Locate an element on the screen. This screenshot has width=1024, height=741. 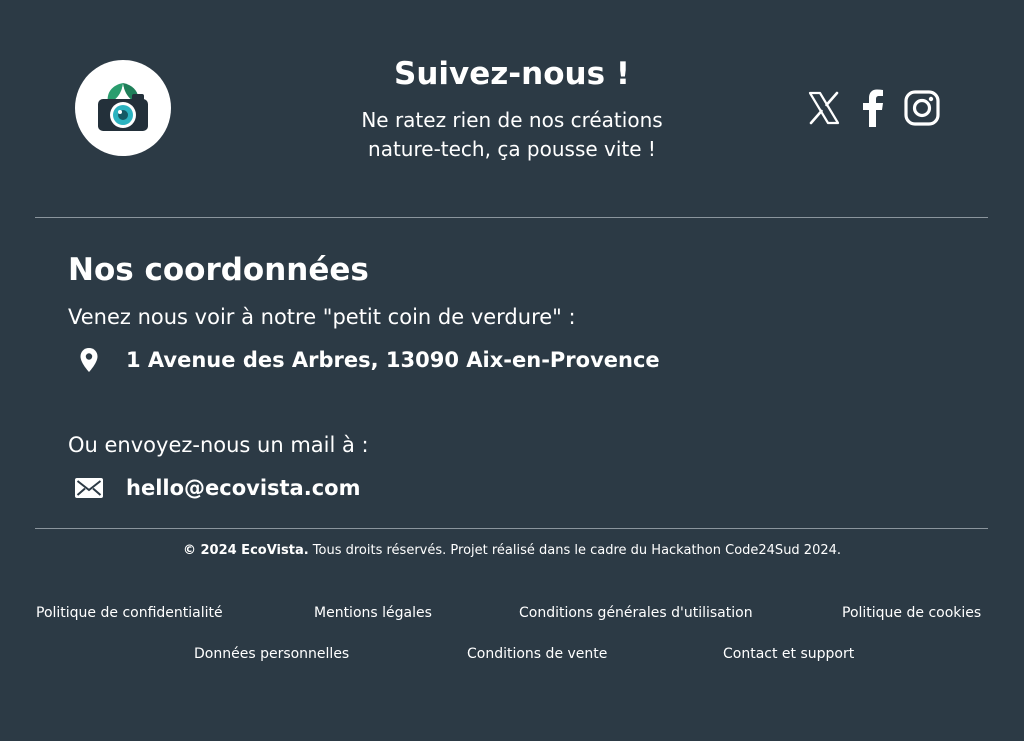
logo-graphic is located at coordinates (123, 107).